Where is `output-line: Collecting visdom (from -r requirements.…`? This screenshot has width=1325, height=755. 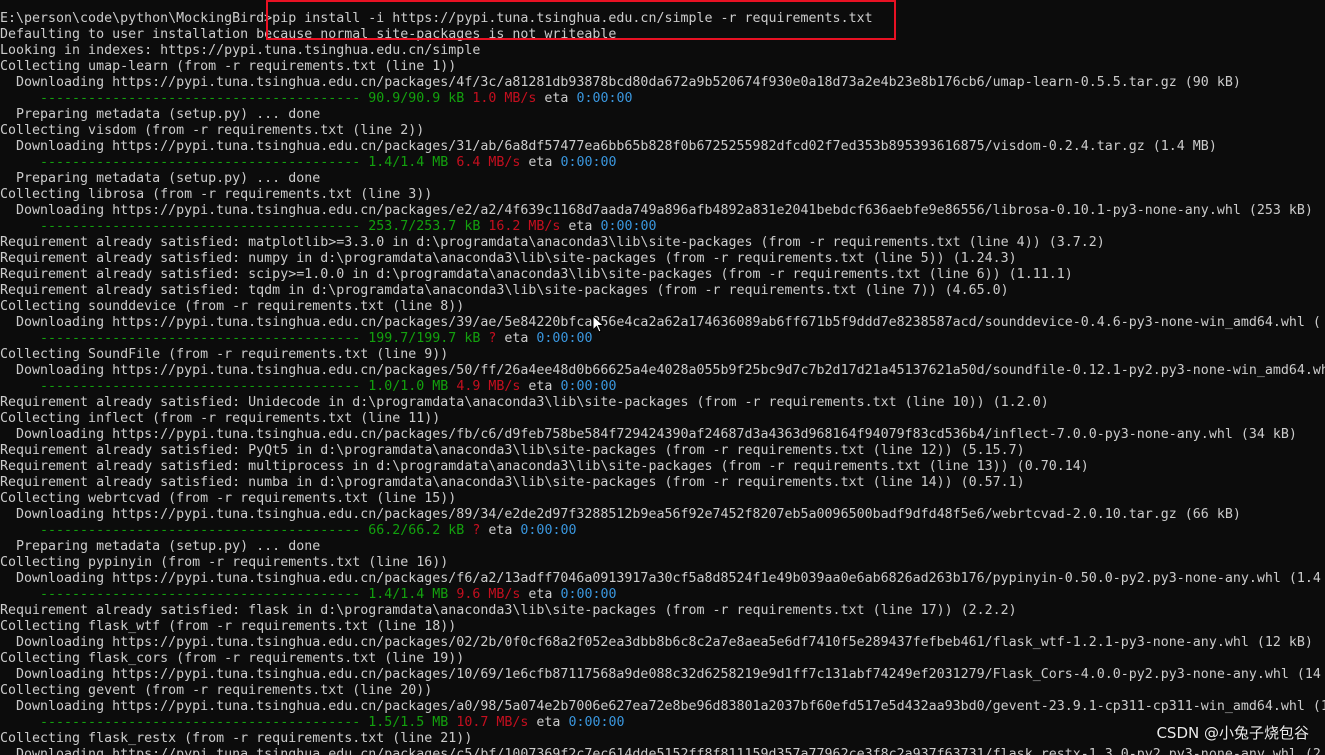 output-line: Collecting visdom (from -r requirements.… is located at coordinates (212, 130).